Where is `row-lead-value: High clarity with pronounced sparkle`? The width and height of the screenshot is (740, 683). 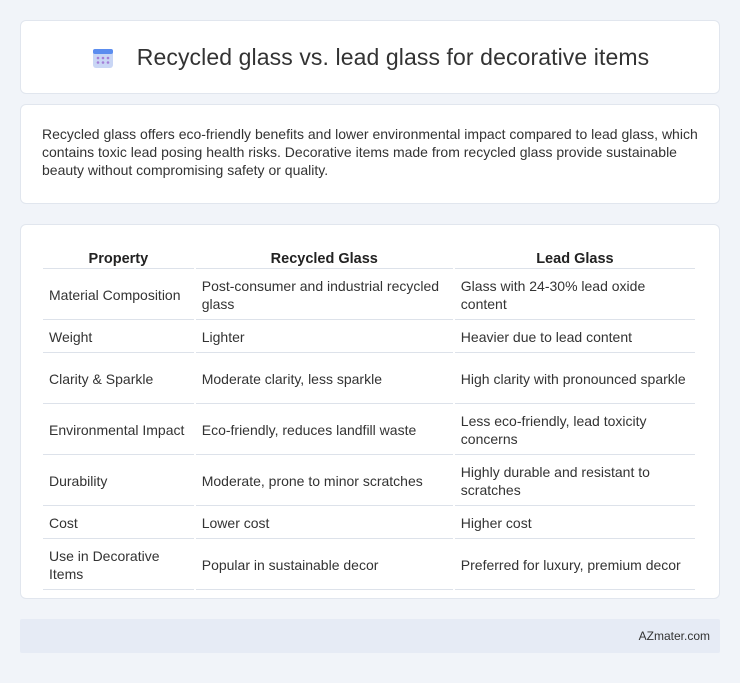
row-lead-value: High clarity with pronounced sparkle is located at coordinates (574, 379).